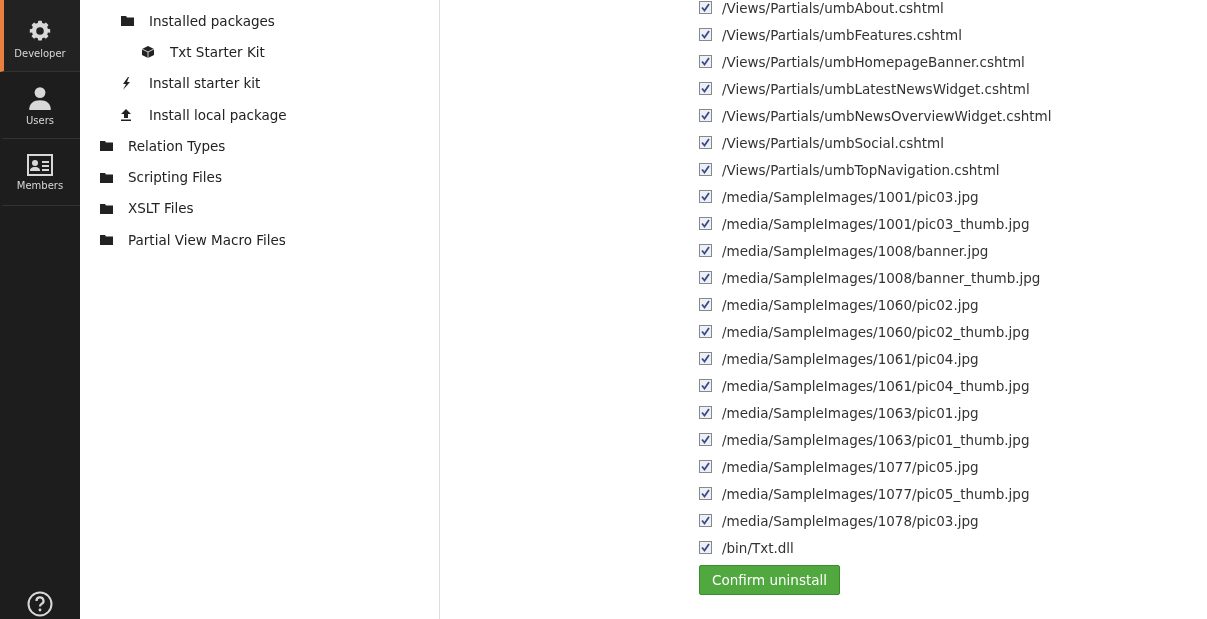 Image resolution: width=1207 pixels, height=619 pixels. Describe the element at coordinates (125, 83) in the screenshot. I see `lightning-icon` at that location.